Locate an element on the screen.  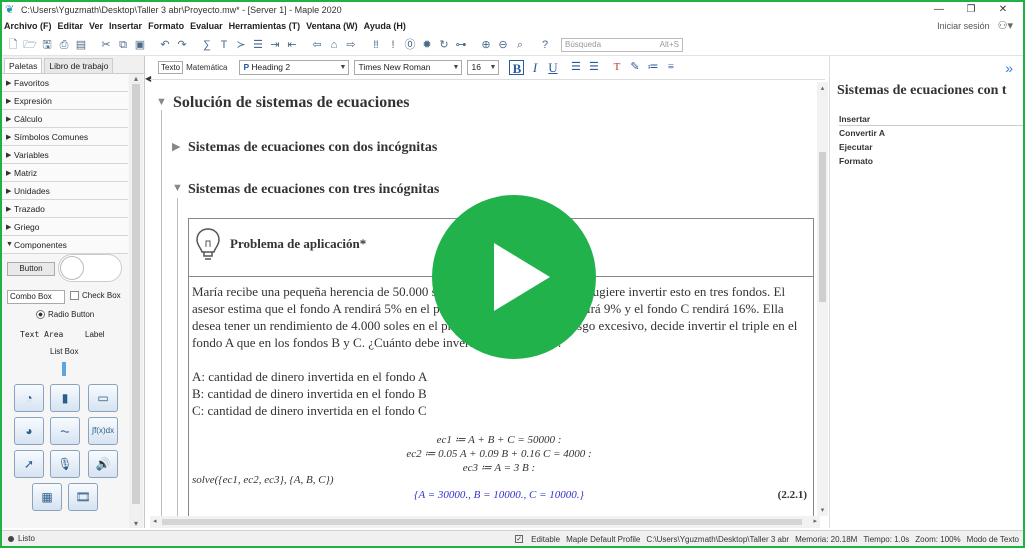
document-horizontal-scrollbar: ◂ ▸ is located at coordinates (485, 522).